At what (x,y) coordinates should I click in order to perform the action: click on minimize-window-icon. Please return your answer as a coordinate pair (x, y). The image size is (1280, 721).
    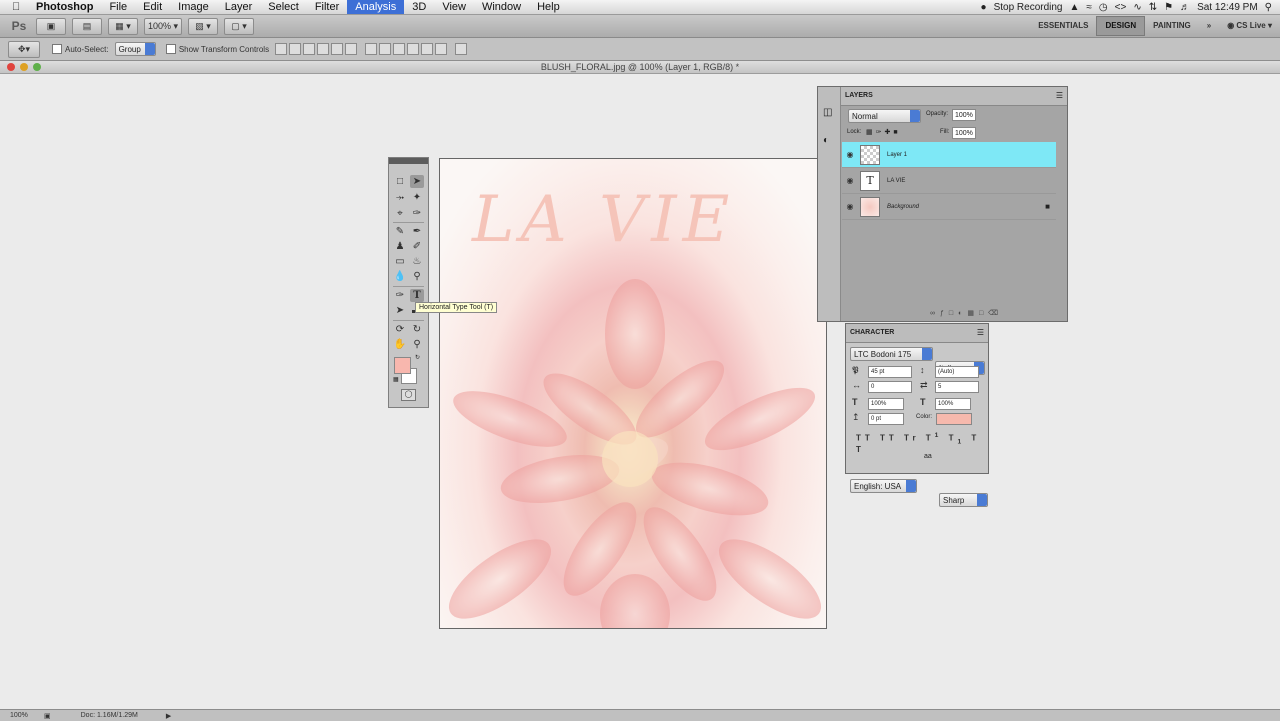
    Looking at the image, I should click on (24, 67).